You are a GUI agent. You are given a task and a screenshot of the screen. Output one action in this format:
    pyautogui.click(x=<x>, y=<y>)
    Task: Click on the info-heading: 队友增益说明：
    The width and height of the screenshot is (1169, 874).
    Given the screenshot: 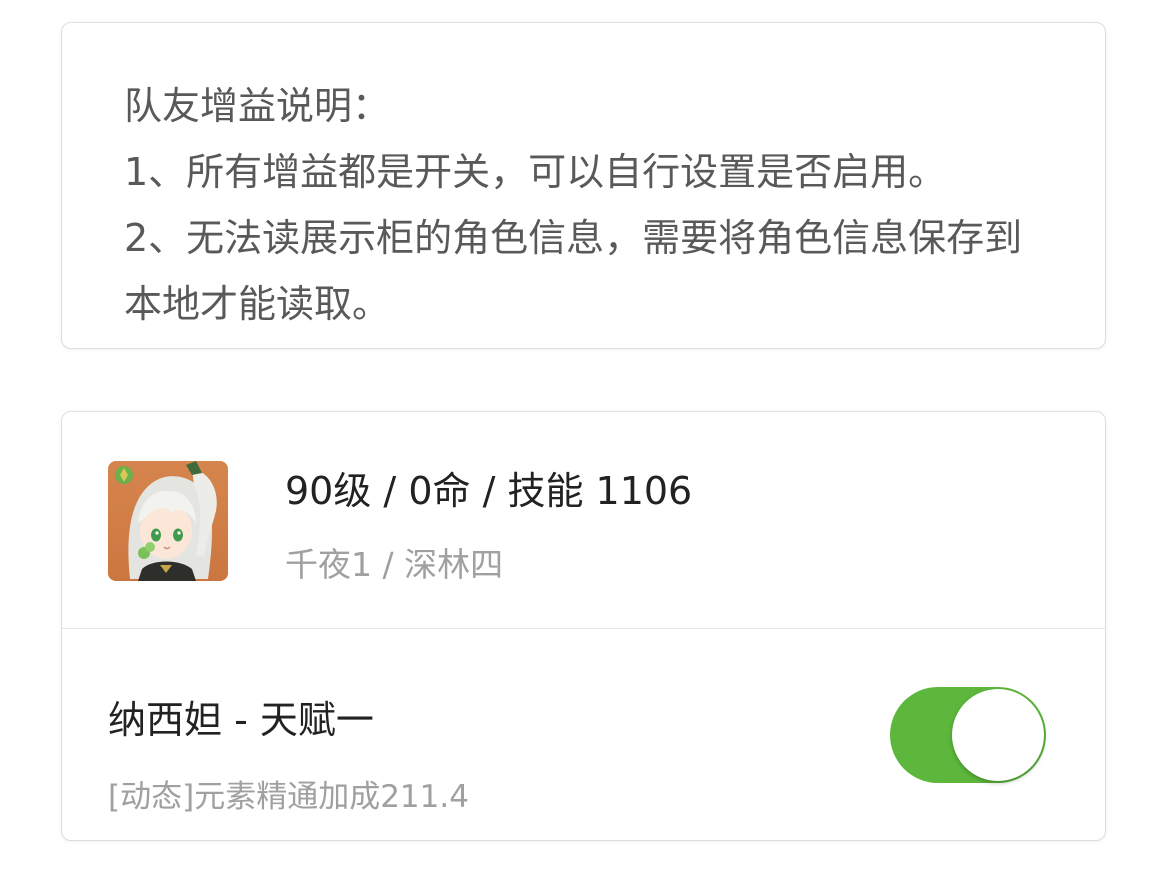 What is the action you would take?
    pyautogui.click(x=257, y=106)
    